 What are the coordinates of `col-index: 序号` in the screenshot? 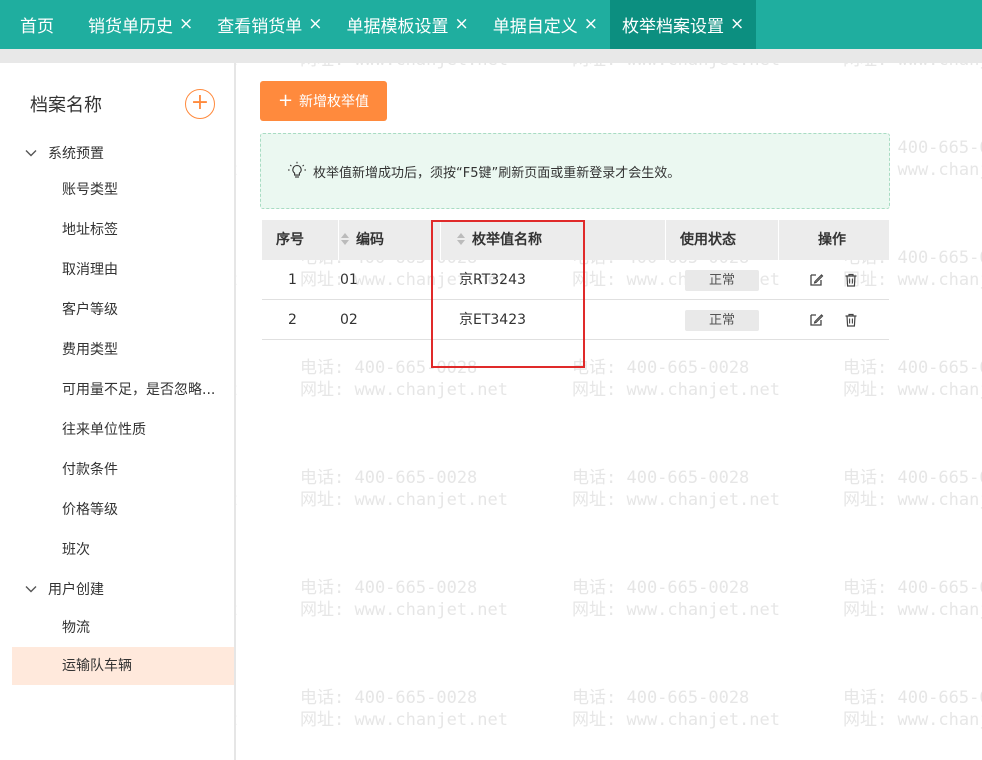 It's located at (290, 240).